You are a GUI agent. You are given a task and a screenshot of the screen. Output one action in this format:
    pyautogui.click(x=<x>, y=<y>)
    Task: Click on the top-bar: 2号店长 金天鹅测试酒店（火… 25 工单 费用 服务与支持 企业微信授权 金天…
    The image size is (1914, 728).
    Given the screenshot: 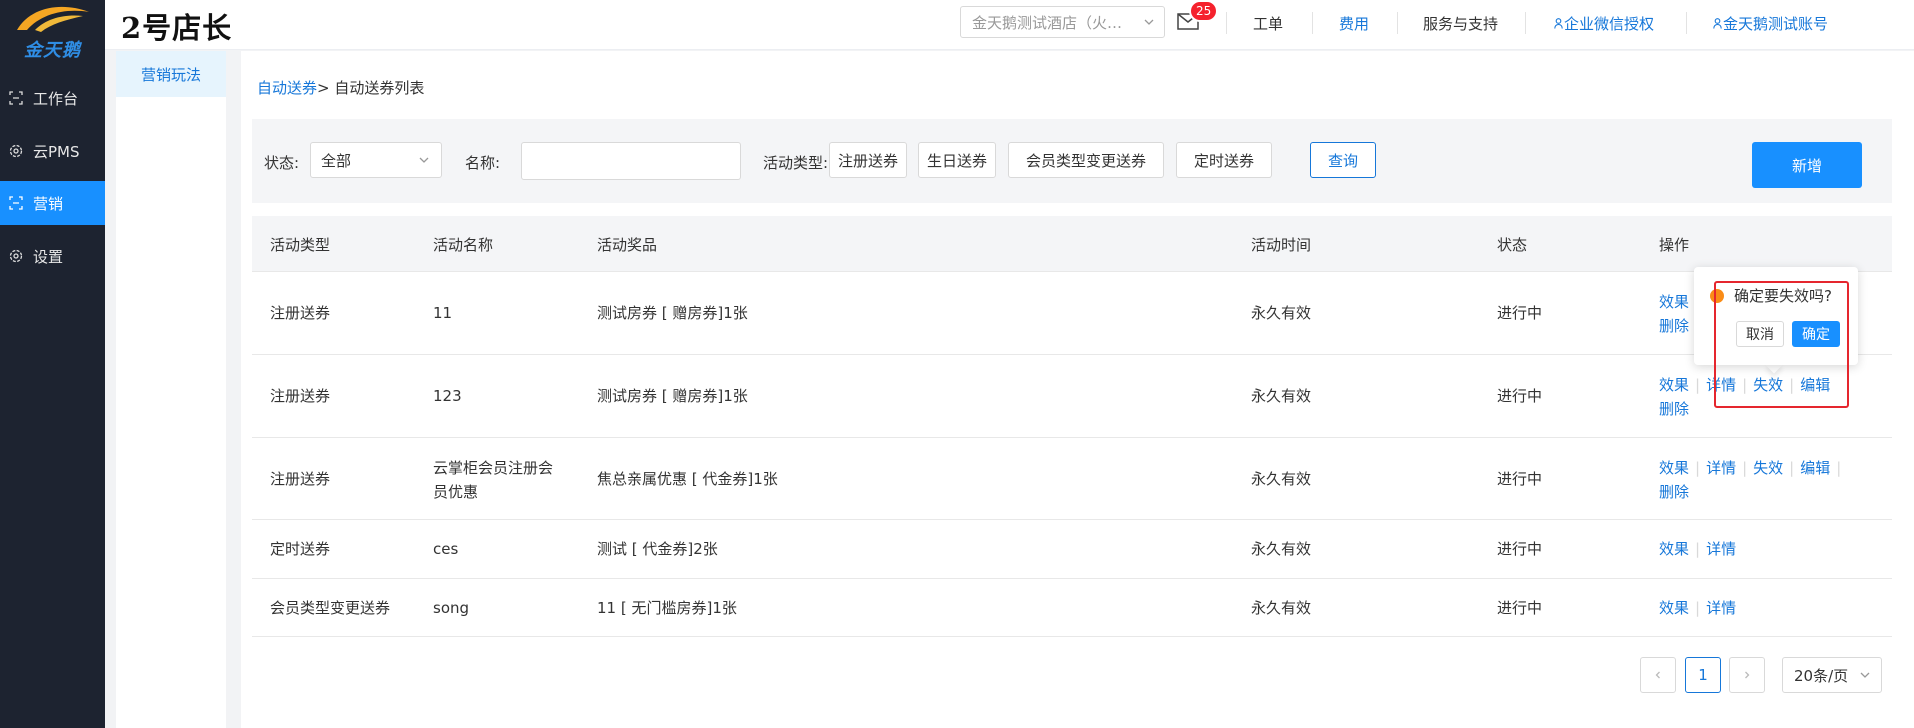 What is the action you would take?
    pyautogui.click(x=1009, y=25)
    